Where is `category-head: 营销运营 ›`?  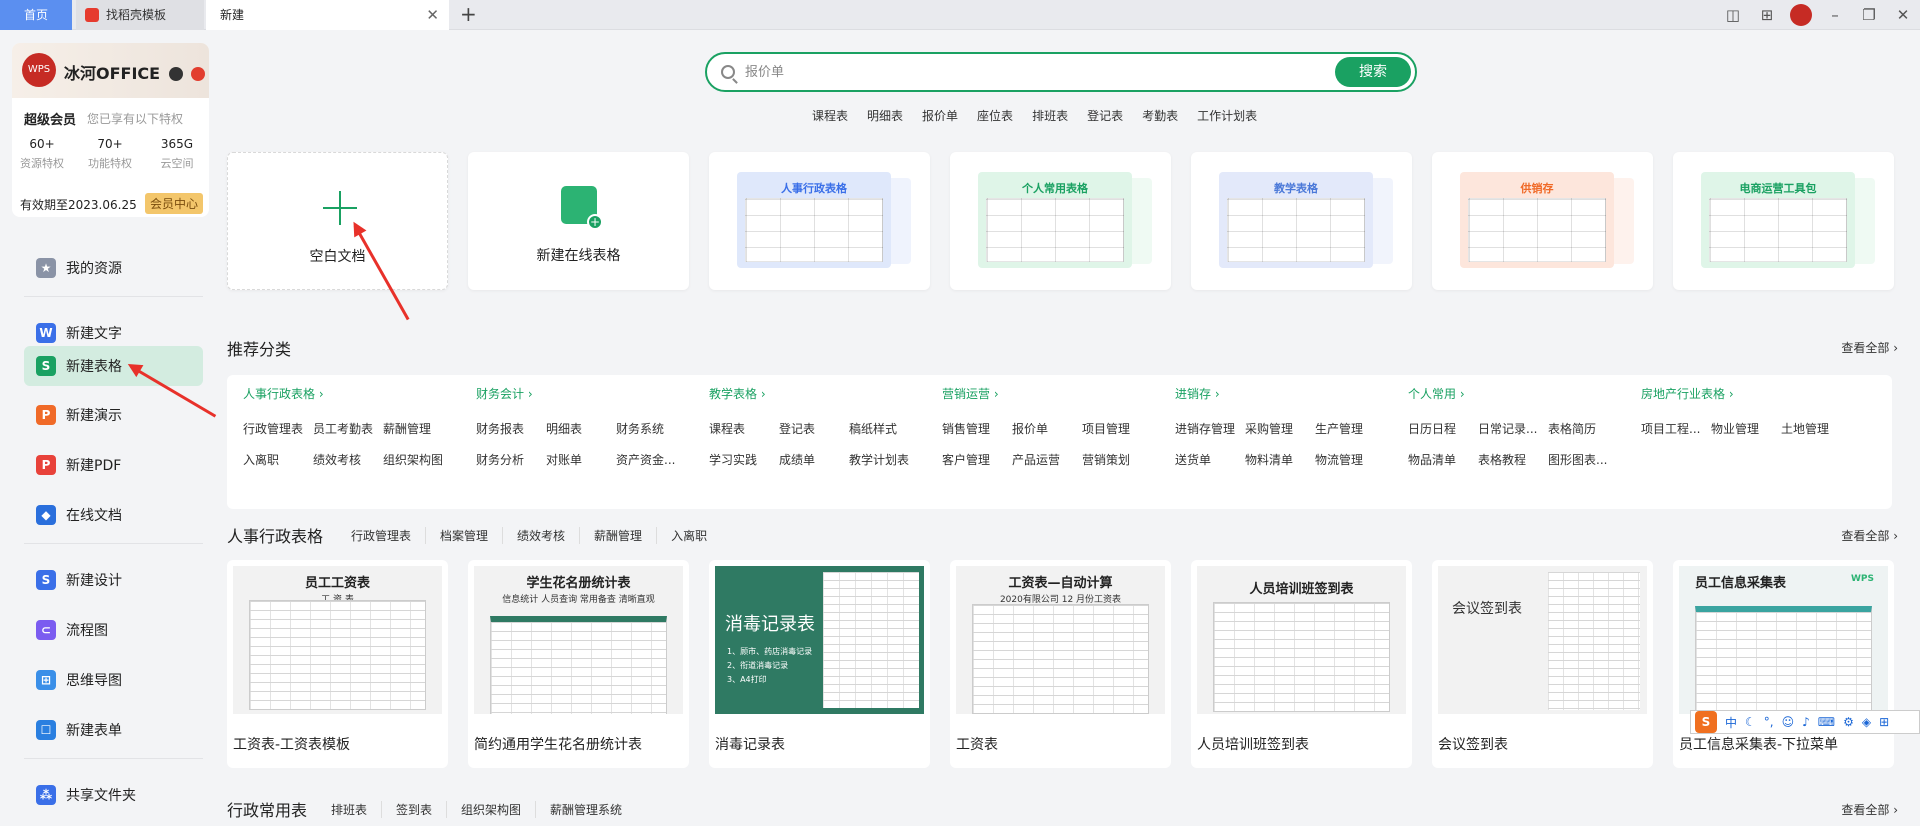
category-head: 营销运营 › is located at coordinates (1052, 393).